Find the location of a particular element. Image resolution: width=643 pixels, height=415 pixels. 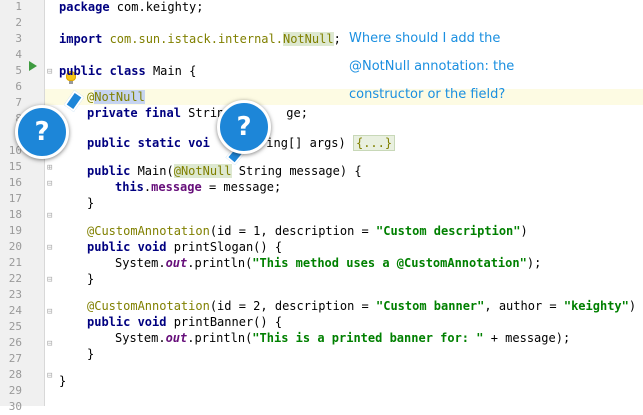

code-line-8: private final Strin ge; is located at coordinates (197, 113).